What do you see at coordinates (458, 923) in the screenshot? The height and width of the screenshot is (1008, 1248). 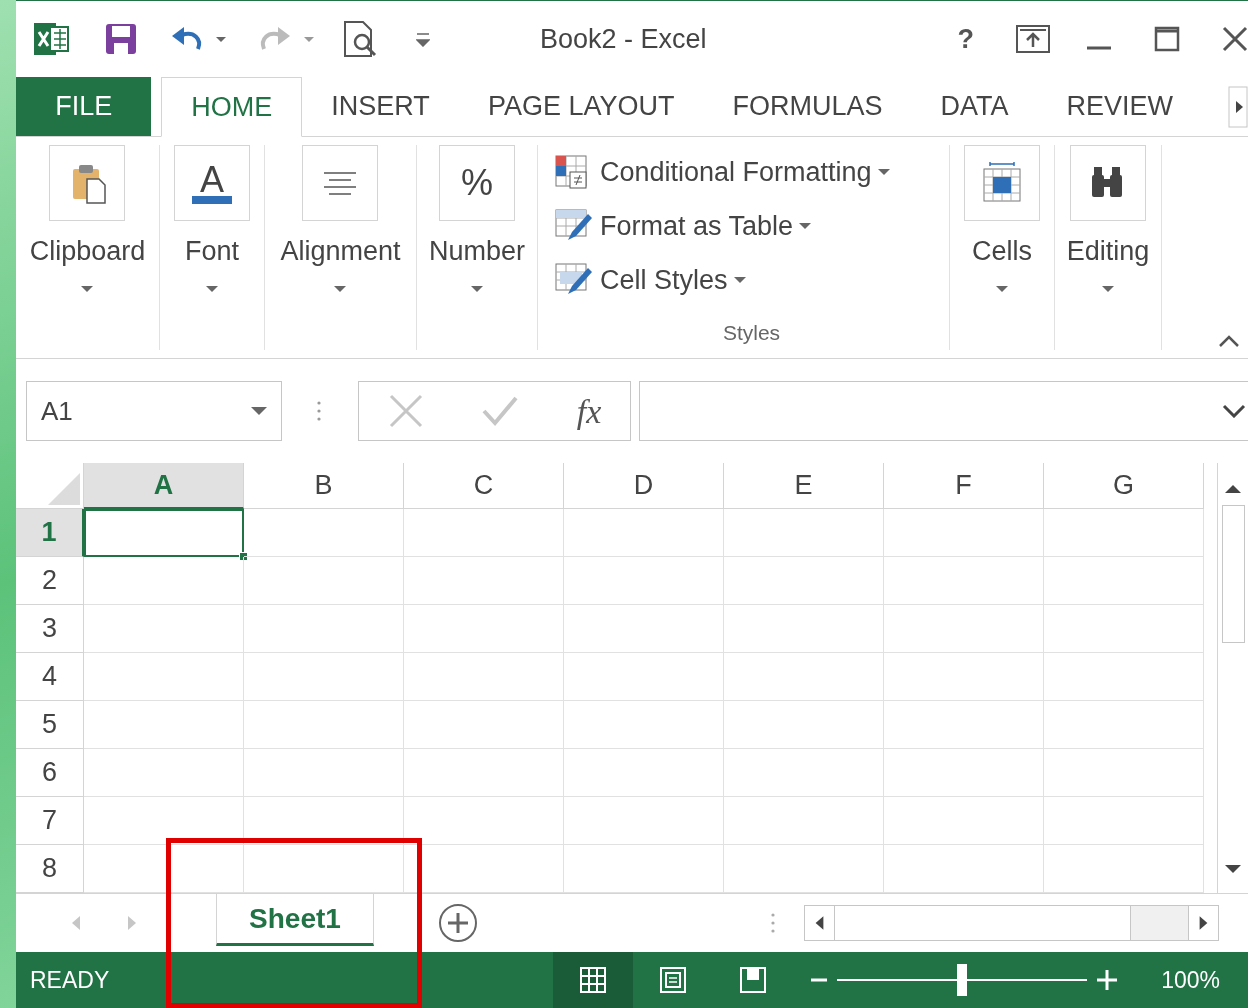 I see `add-sheet-icon` at bounding box center [458, 923].